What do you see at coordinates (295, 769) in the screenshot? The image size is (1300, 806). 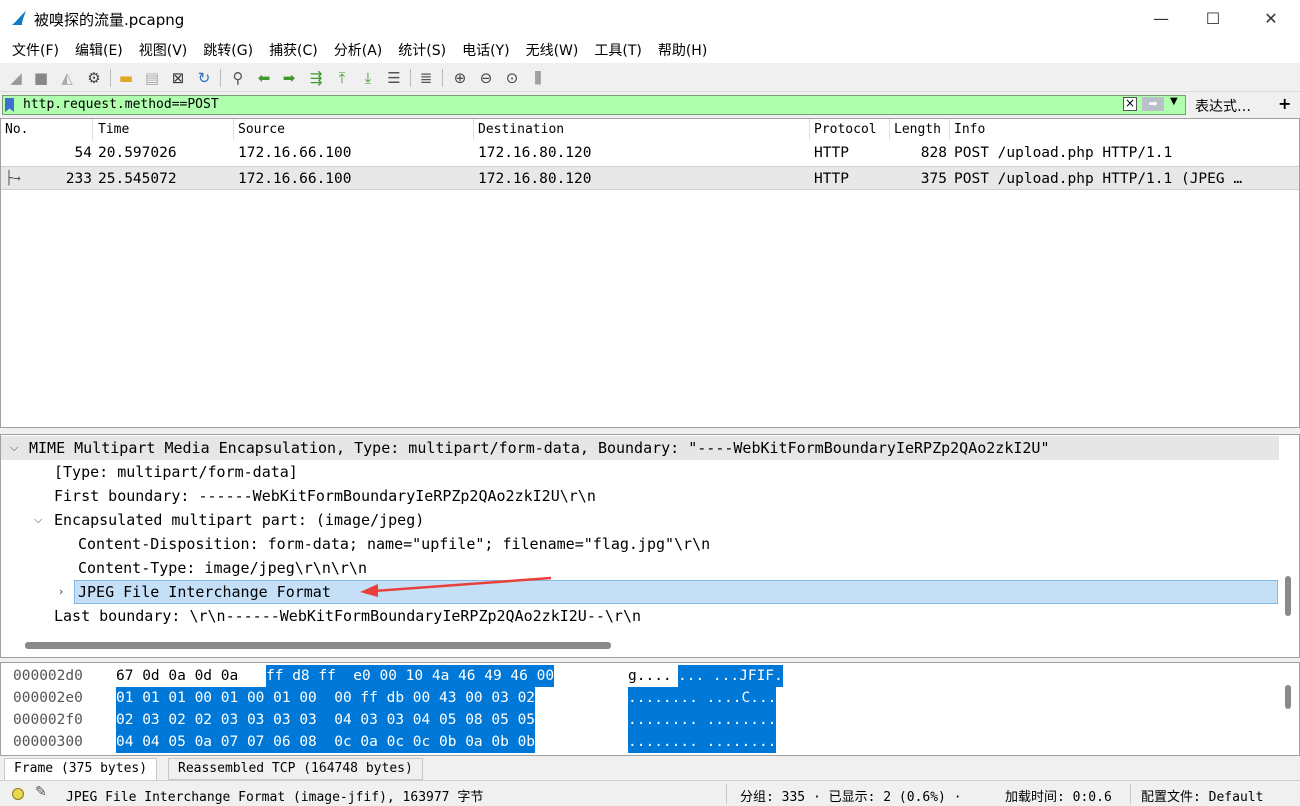 I see `tab-reassembled-tcp: Reassembled TCP (164748 bytes)` at bounding box center [295, 769].